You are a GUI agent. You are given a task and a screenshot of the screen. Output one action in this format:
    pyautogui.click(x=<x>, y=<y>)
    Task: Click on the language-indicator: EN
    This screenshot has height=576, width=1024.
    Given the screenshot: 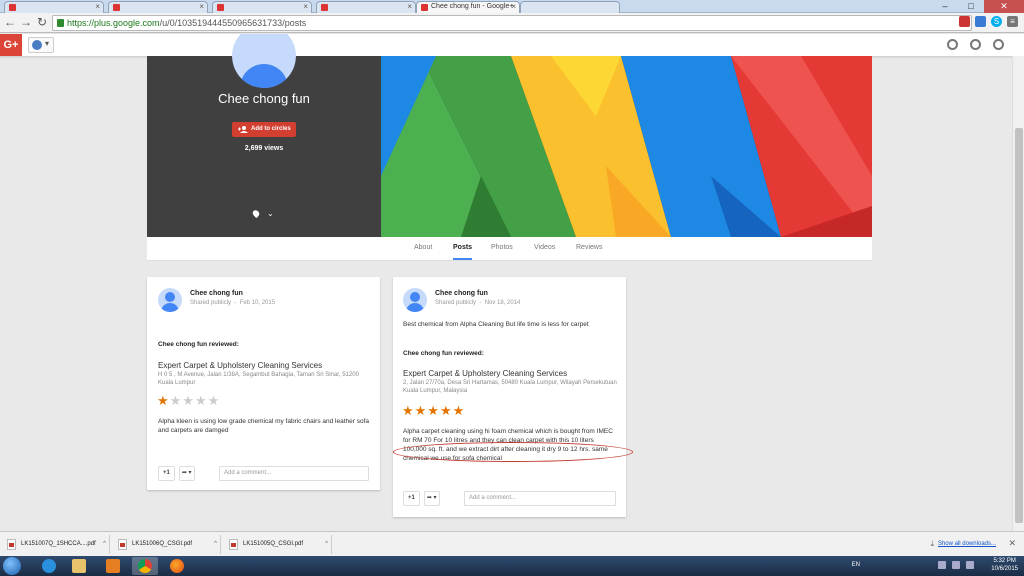 What is the action you would take?
    pyautogui.click(x=856, y=565)
    